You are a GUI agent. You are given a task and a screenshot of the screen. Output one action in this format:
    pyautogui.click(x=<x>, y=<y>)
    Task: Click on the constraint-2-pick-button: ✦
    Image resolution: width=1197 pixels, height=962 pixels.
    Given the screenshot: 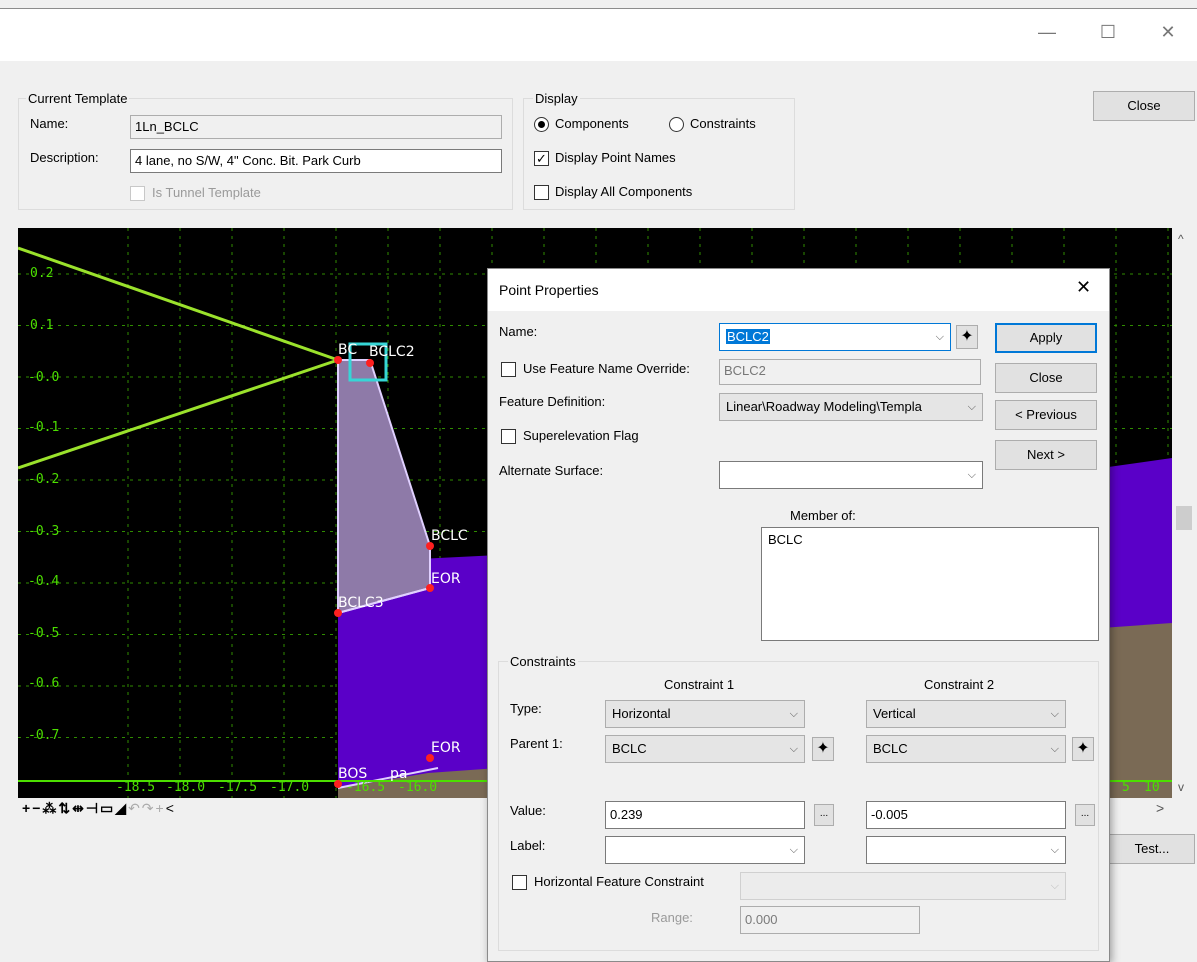 What is the action you would take?
    pyautogui.click(x=1083, y=749)
    